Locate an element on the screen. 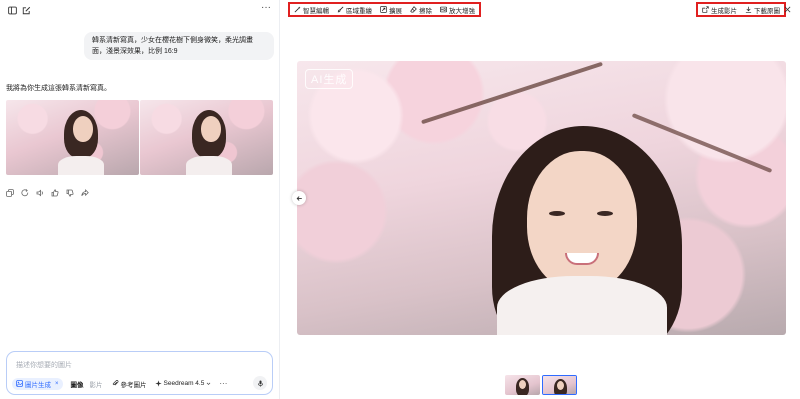 The width and height of the screenshot is (800, 399). mode-image-tab: 圖像 is located at coordinates (77, 384).